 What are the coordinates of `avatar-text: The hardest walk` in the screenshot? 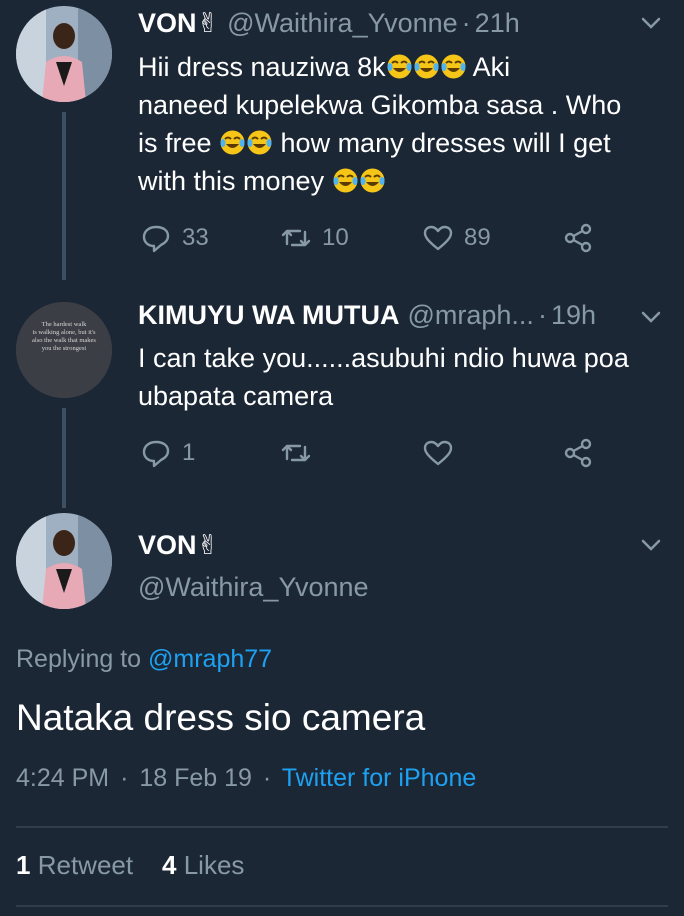 It's located at (65, 324).